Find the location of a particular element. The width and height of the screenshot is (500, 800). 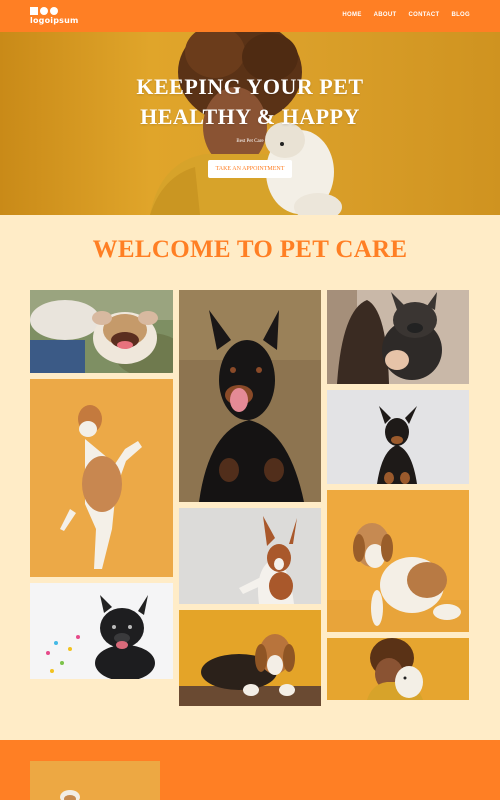

nav-links: HOME ABOUT CONTACT BLOG is located at coordinates (406, 15).